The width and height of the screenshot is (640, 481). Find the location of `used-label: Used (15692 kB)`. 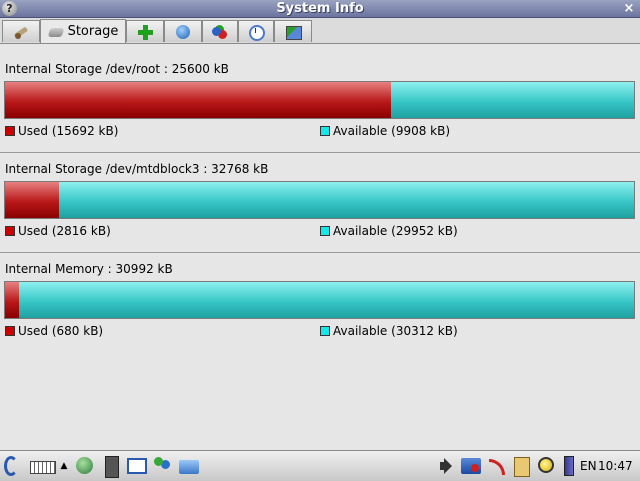

used-label: Used (15692 kB) is located at coordinates (68, 131).